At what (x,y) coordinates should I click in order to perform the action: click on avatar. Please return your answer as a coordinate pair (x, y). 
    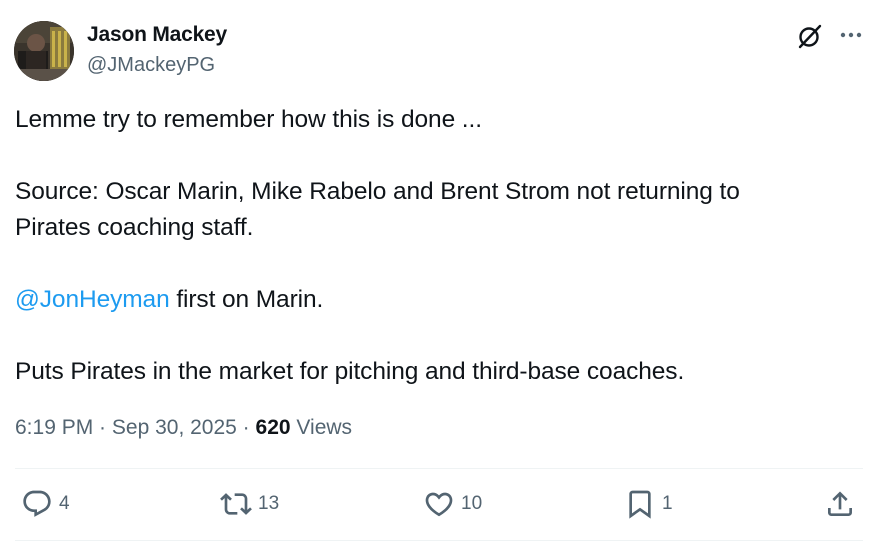
    Looking at the image, I should click on (44, 51).